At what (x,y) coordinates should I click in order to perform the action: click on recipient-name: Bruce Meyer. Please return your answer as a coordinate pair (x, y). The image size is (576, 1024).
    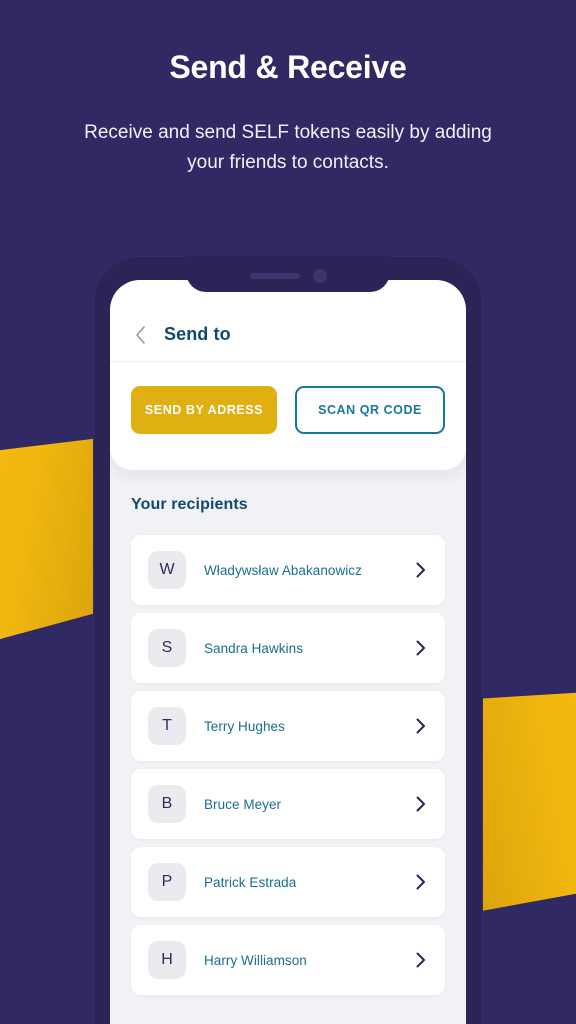
    Looking at the image, I should click on (243, 804).